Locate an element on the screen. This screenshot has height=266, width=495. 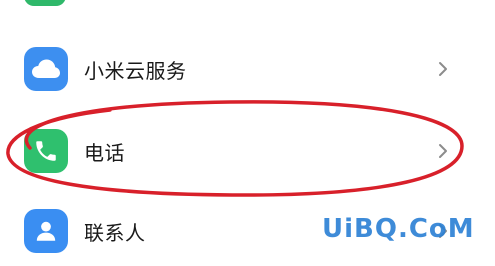
cloud-app-icon is located at coordinates (46, 69).